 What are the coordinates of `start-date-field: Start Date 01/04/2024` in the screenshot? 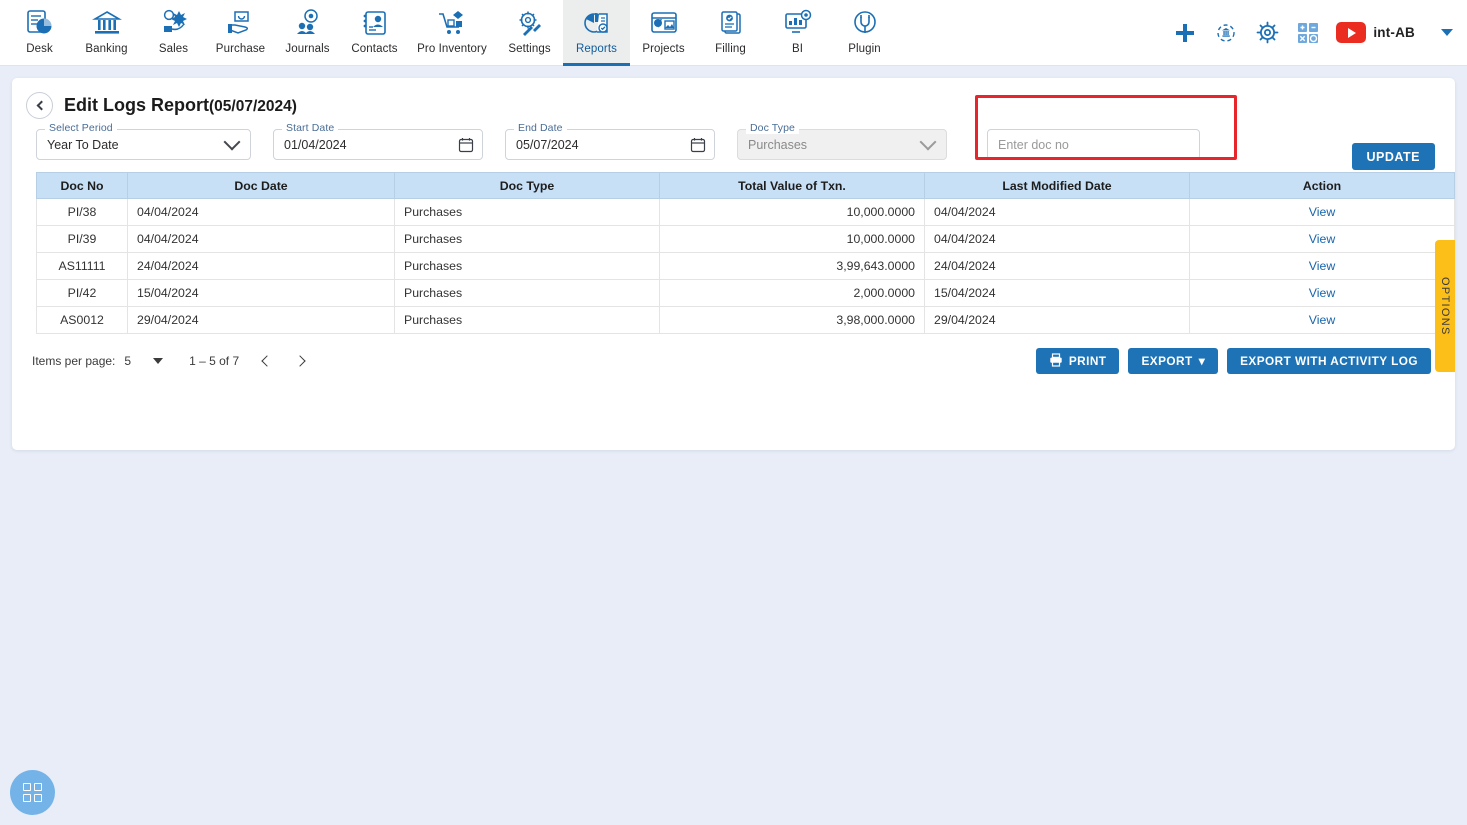 It's located at (378, 141).